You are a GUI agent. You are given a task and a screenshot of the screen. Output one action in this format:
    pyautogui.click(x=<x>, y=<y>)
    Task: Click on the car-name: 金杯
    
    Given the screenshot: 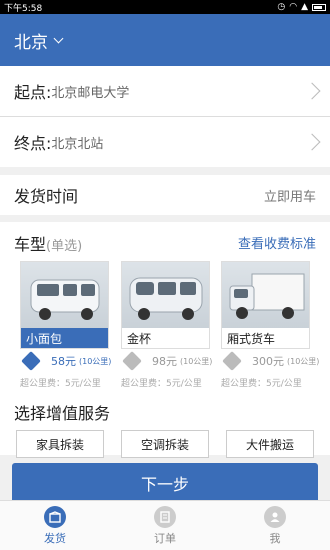 What is the action you would take?
    pyautogui.click(x=165, y=338)
    